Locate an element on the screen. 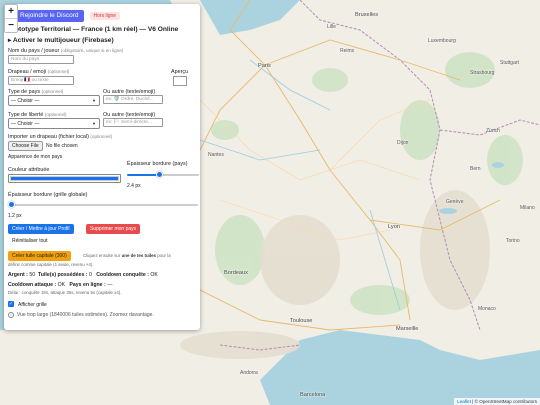 This screenshot has height=405, width=540. map-attribution: Leaflet | © OpenStreetMap contributors is located at coordinates (497, 401).